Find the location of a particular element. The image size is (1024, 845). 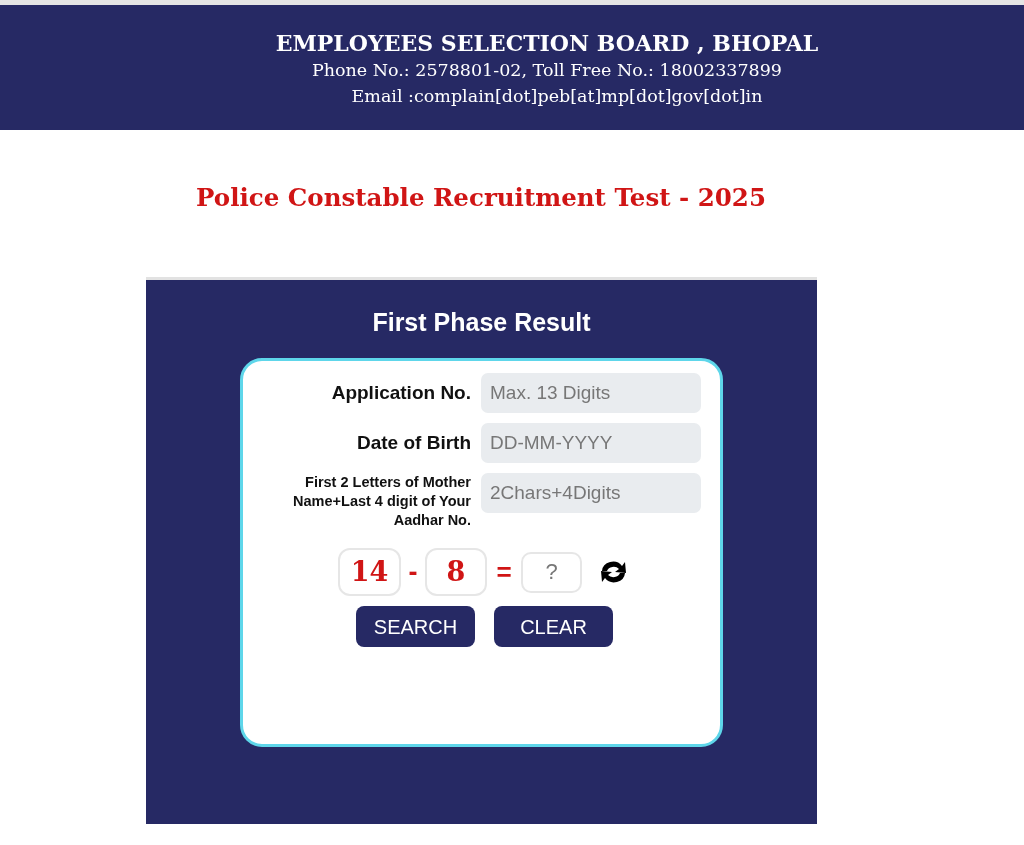

form-button: SEARCH is located at coordinates (415, 626).